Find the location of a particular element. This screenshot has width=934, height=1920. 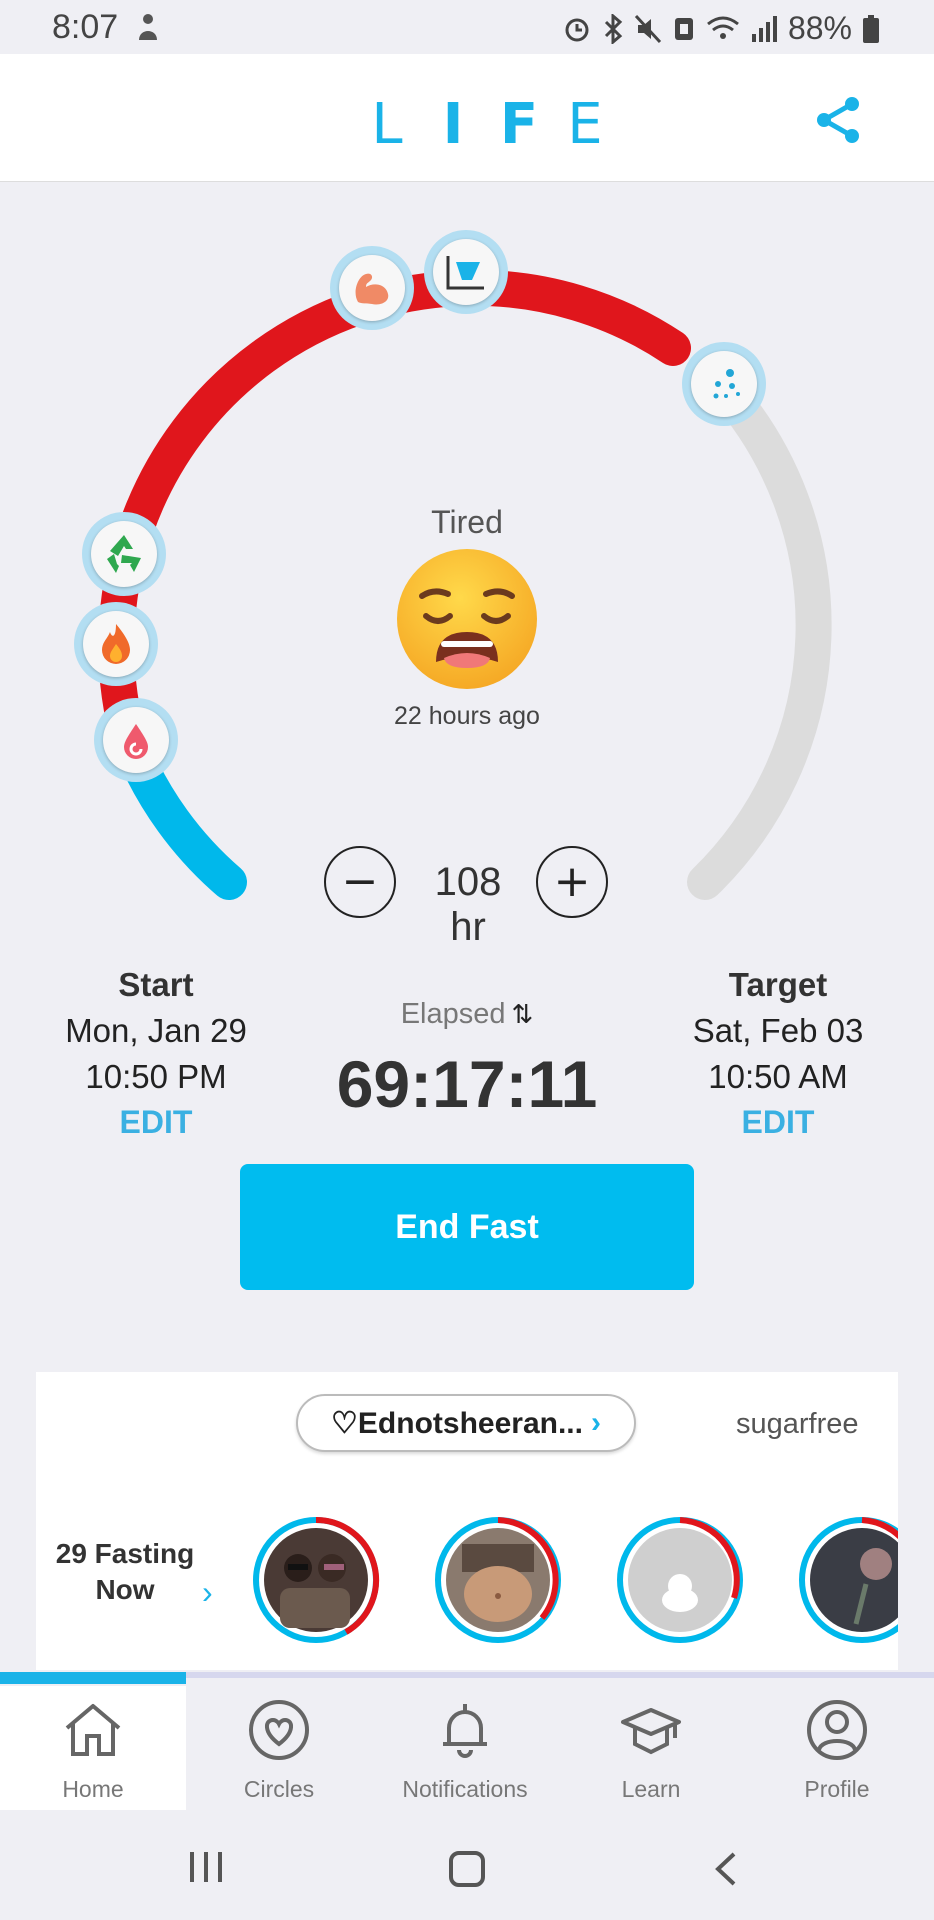

nfc-icon is located at coordinates (683, 28).